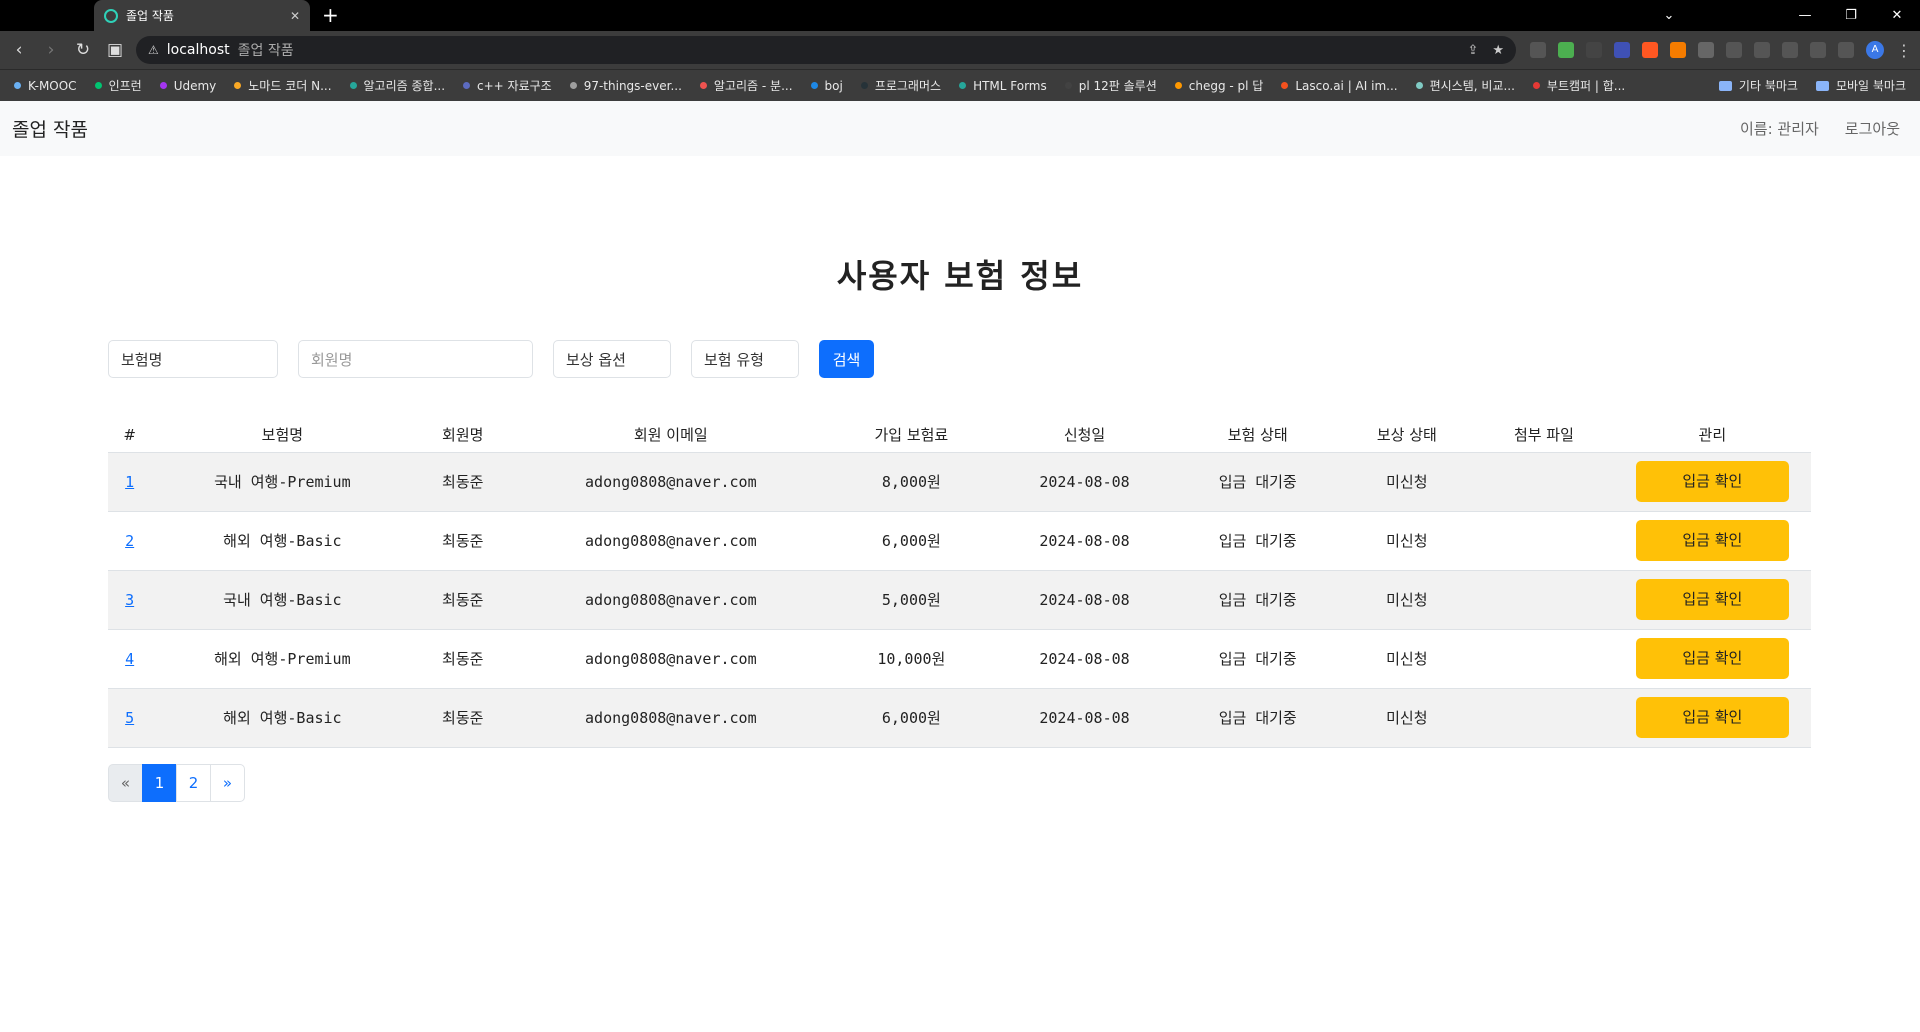 The width and height of the screenshot is (1920, 1032). I want to click on cell-fee: 10,000원, so click(911, 658).